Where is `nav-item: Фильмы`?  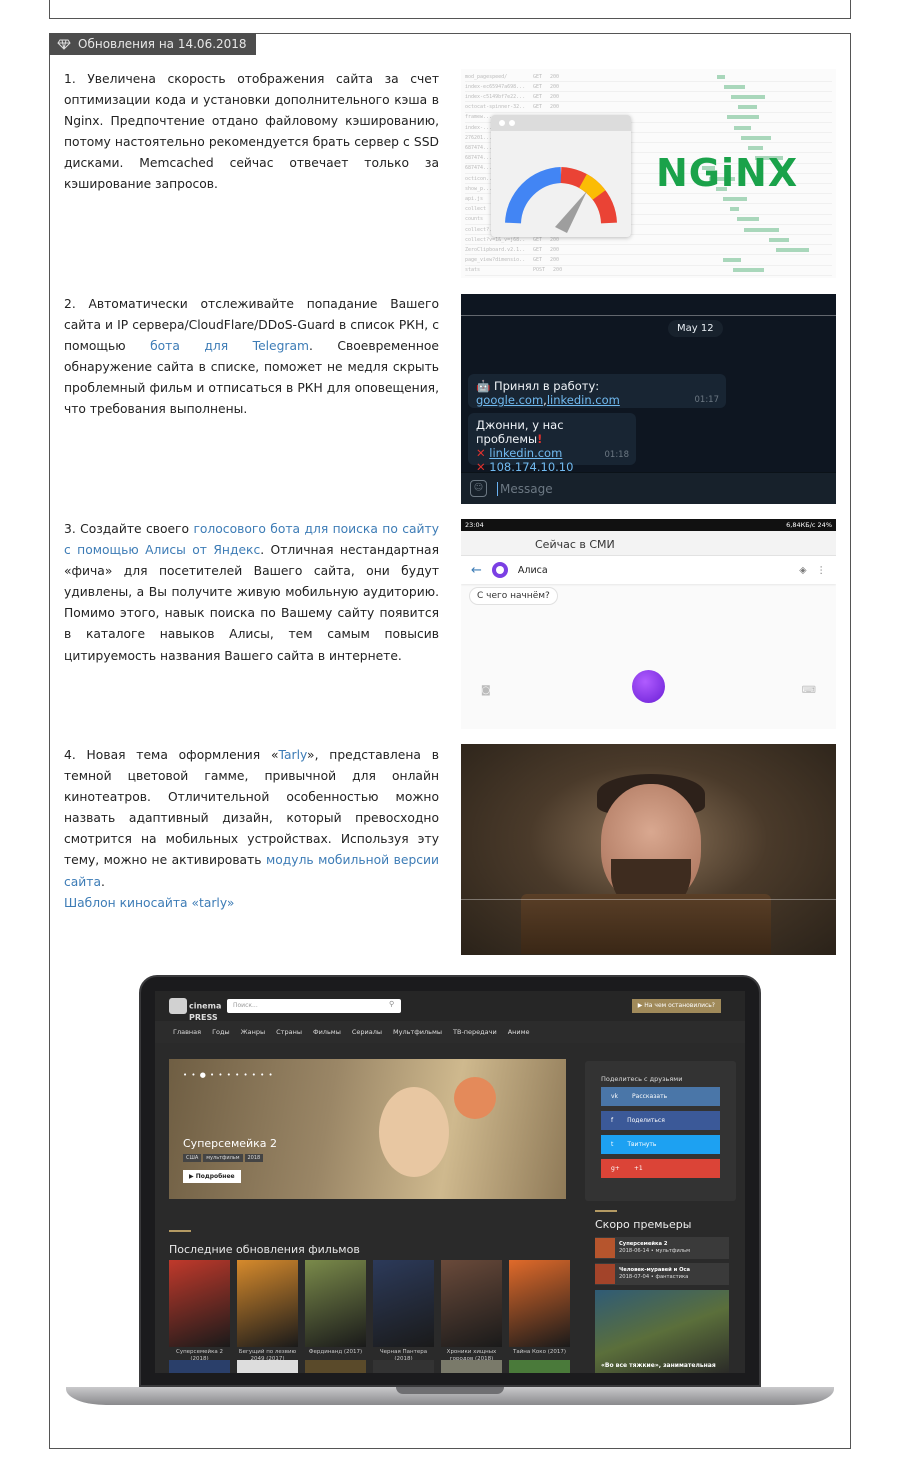
nav-item: Фильмы is located at coordinates (327, 1032).